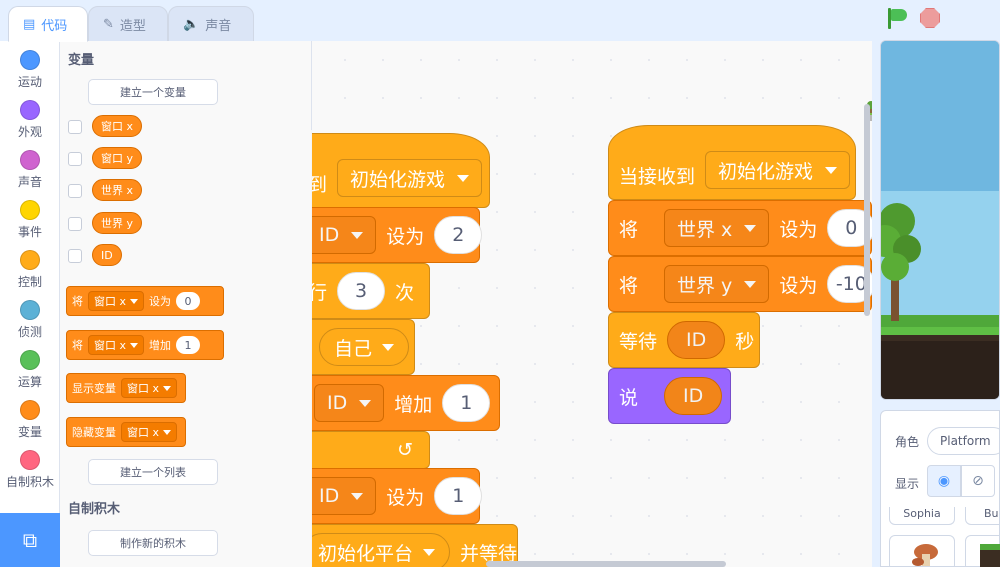  I want to click on add-extension-button: ⧉, so click(30, 540).